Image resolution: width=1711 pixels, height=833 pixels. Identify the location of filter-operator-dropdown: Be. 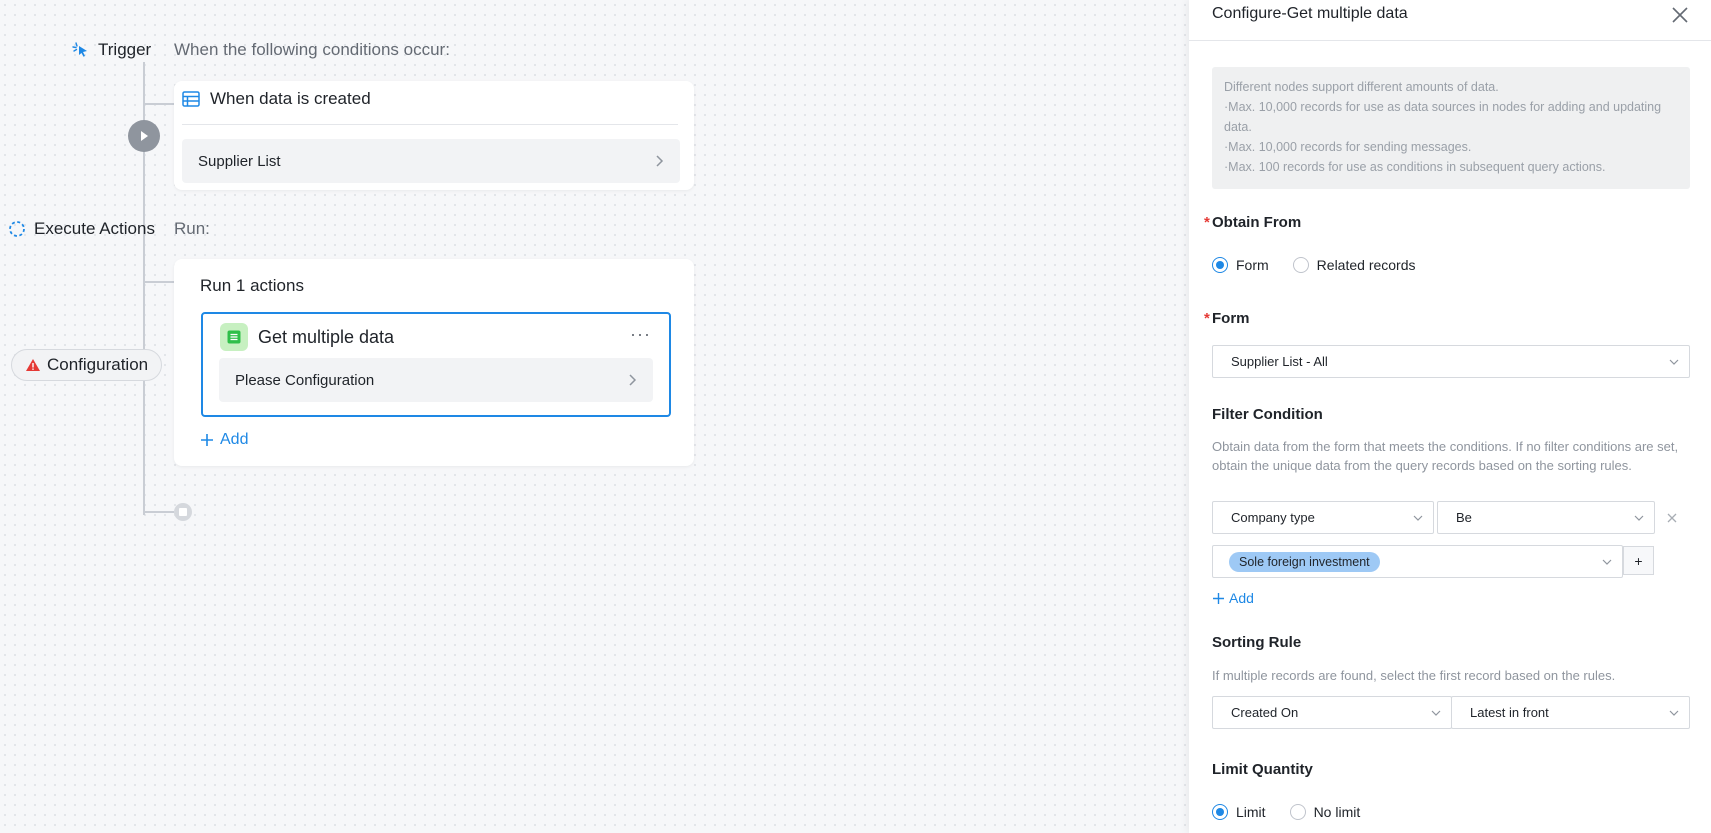
(1546, 517).